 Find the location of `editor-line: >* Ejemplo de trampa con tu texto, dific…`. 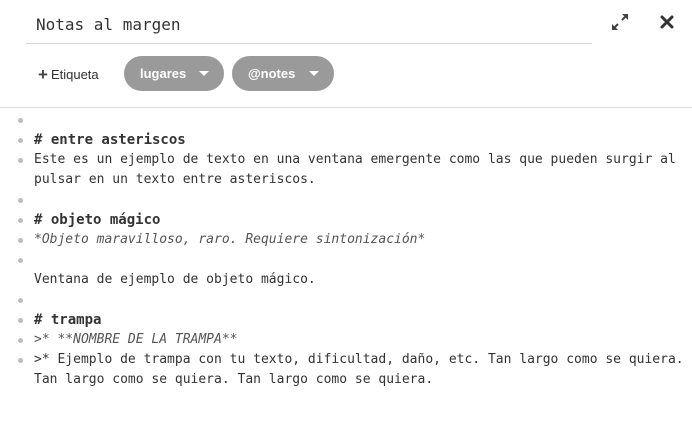

editor-line: >* Ejemplo de trampa con tu texto, dific… is located at coordinates (346, 370).